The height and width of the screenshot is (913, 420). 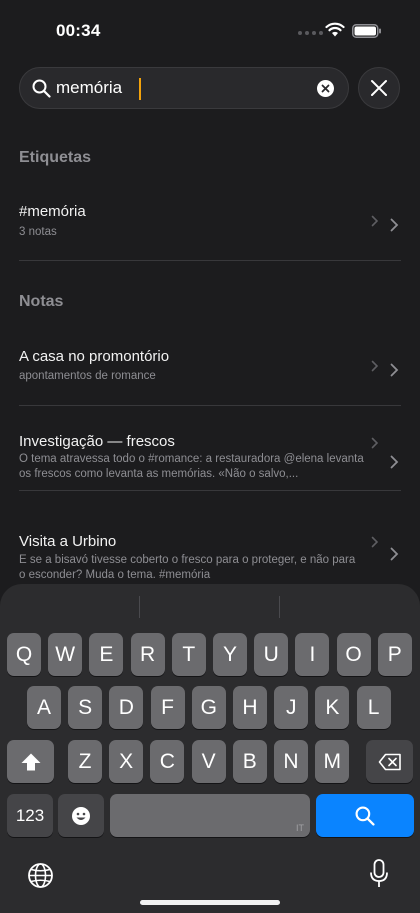 What do you see at coordinates (68, 541) in the screenshot?
I see `note-title: Visita a Urbino` at bounding box center [68, 541].